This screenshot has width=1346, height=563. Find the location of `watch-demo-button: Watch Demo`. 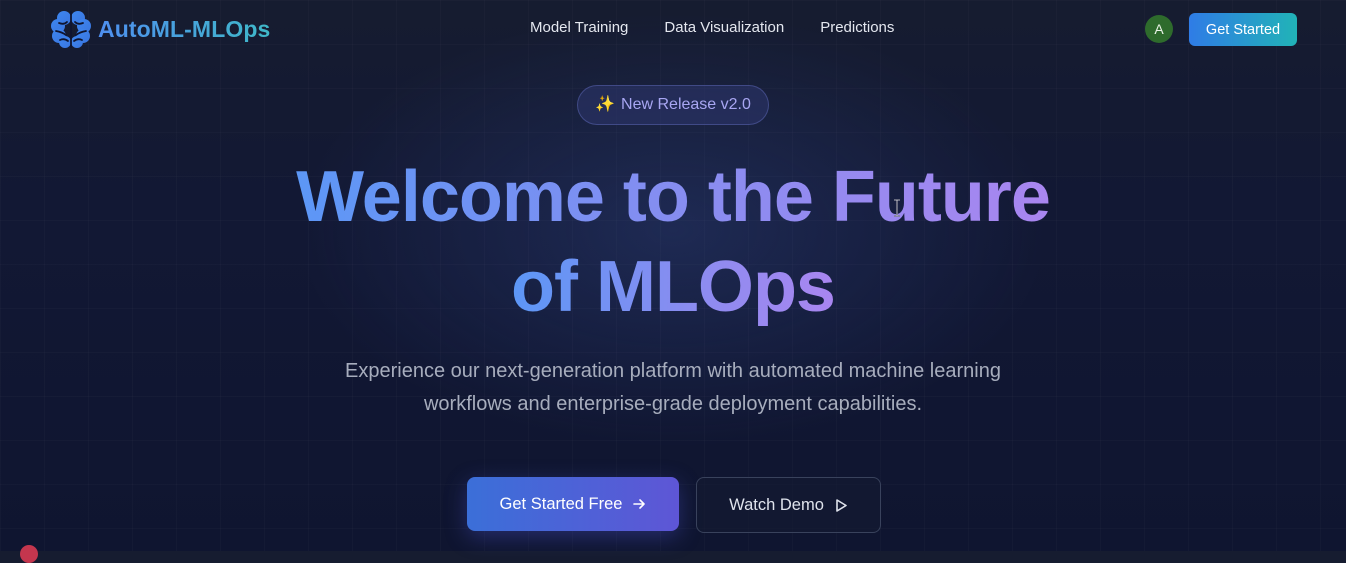

watch-demo-button: Watch Demo is located at coordinates (788, 505).